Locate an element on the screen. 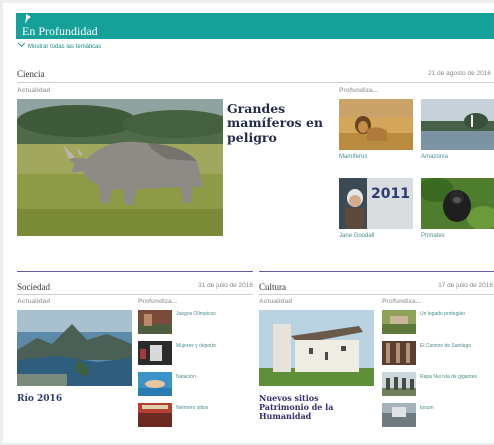 The height and width of the screenshot is (445, 494). thumb-sitios is located at coordinates (155, 415).